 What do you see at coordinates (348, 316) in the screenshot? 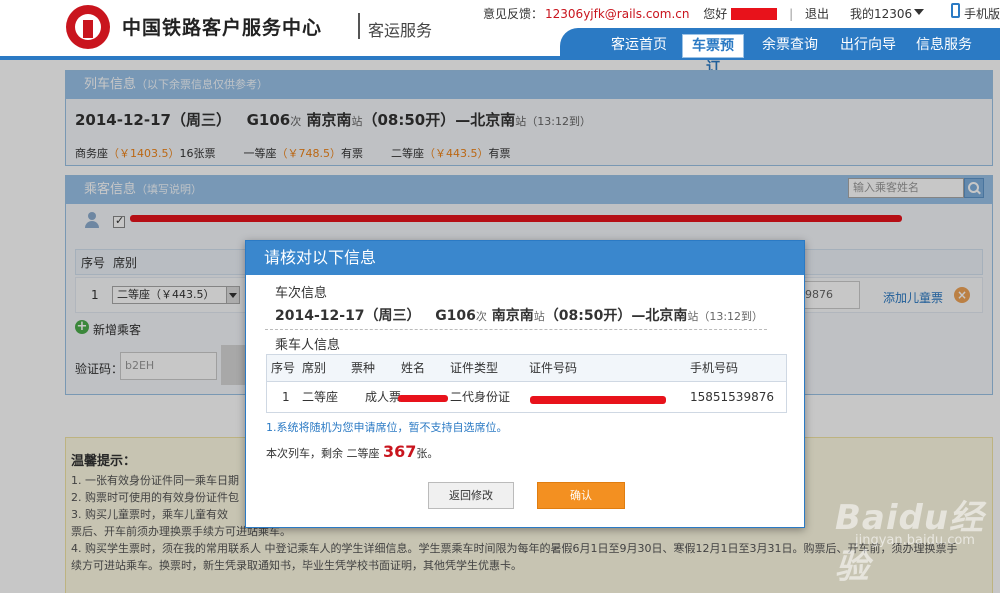
I see `train-date: 2014-12-17（周三）` at bounding box center [348, 316].